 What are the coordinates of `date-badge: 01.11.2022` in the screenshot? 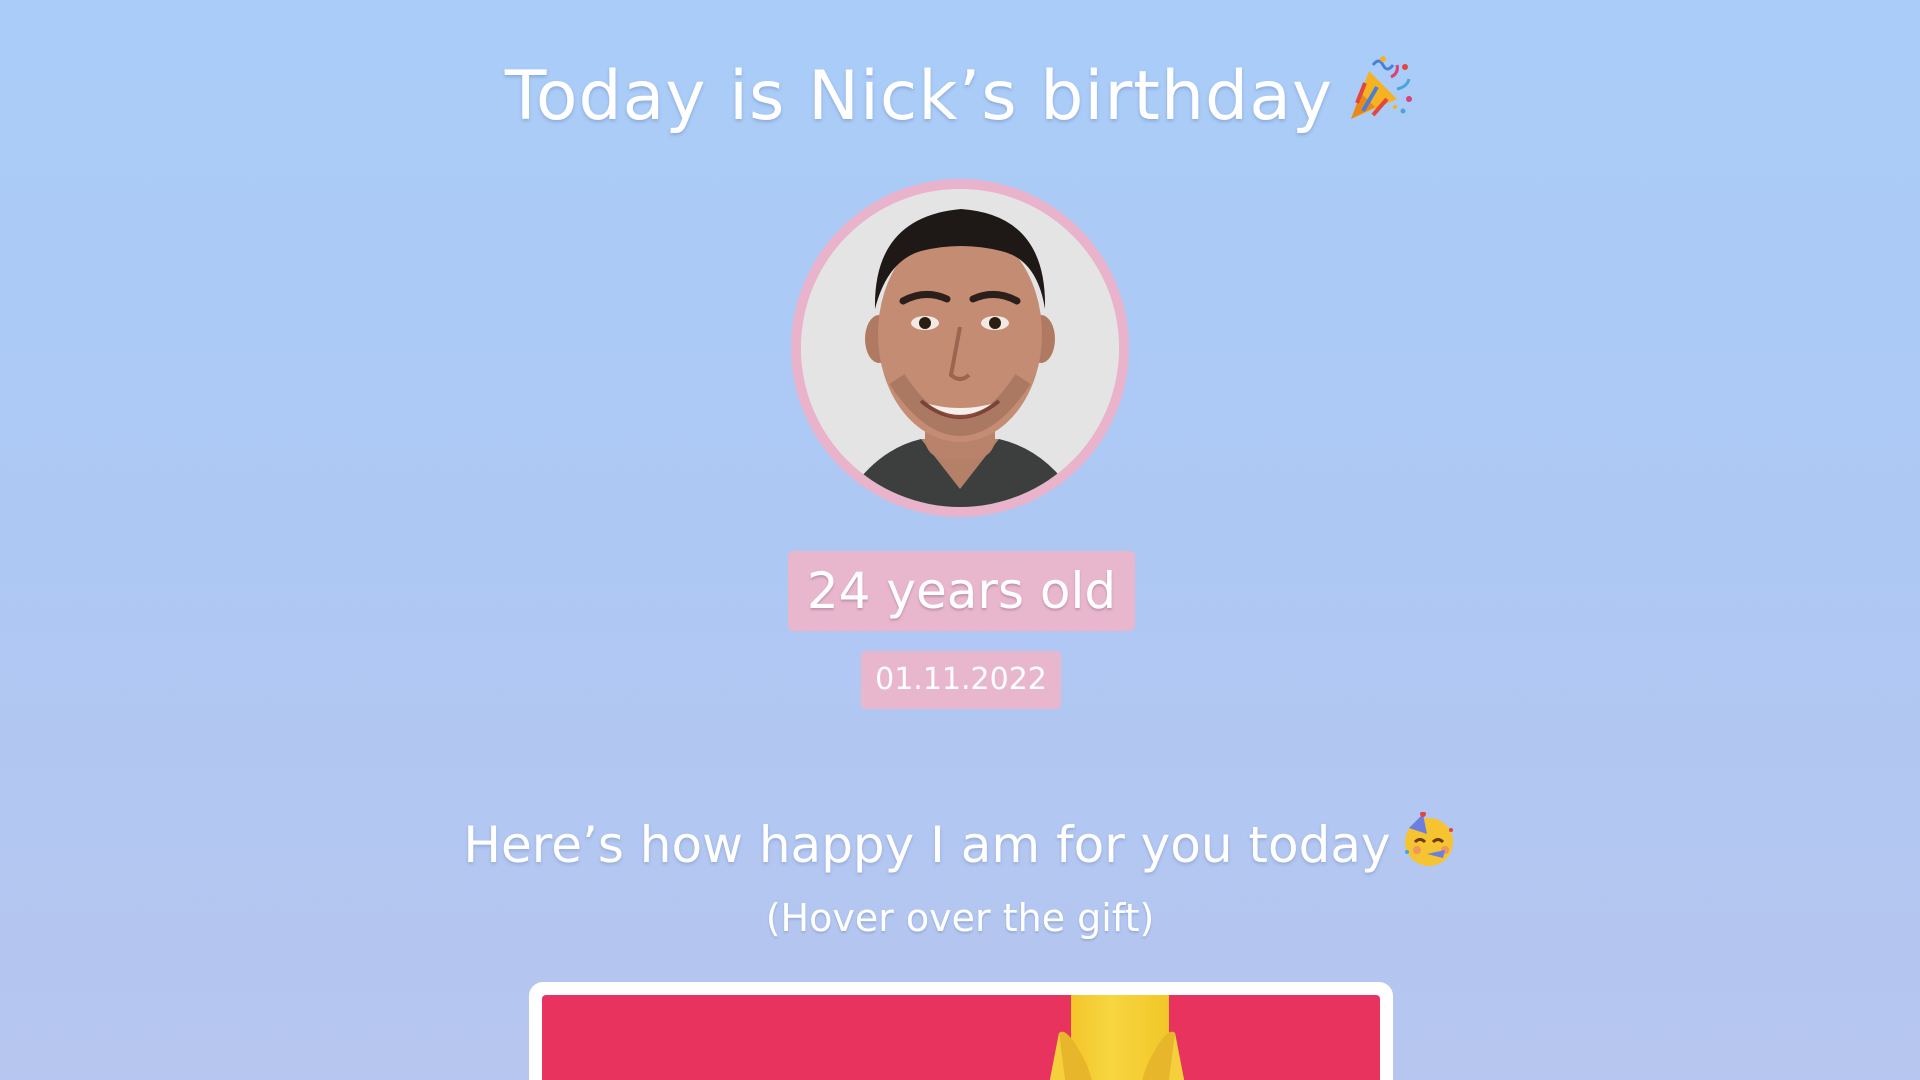 It's located at (961, 680).